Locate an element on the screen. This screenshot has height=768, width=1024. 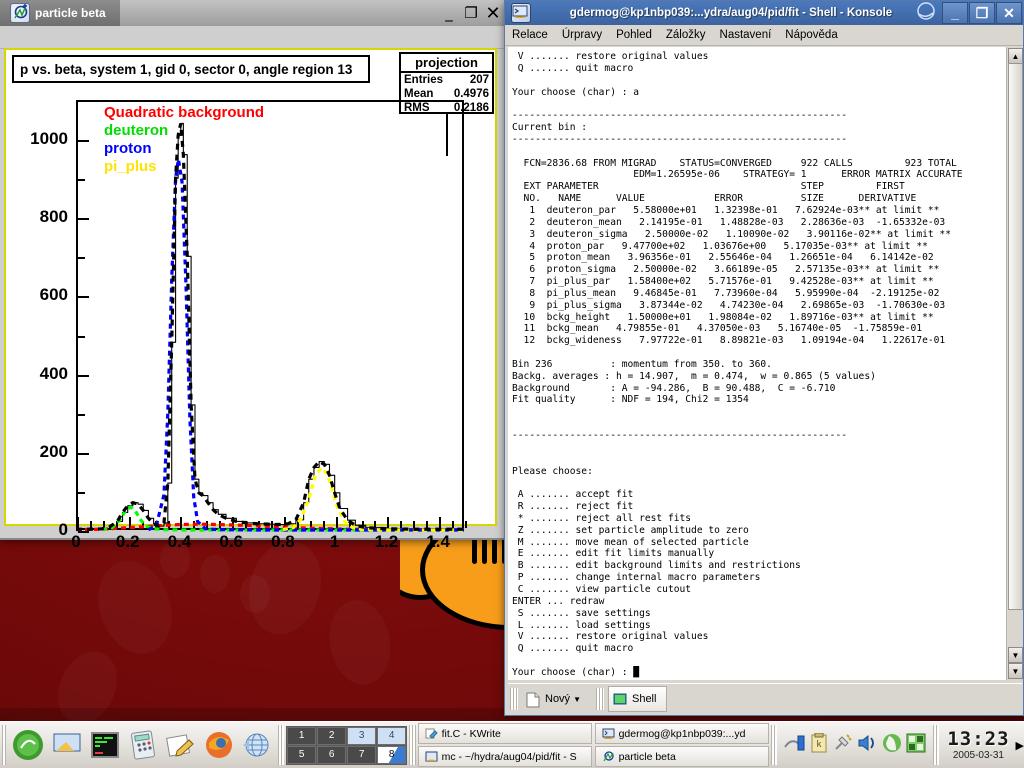
root-icon is located at coordinates (608, 756).